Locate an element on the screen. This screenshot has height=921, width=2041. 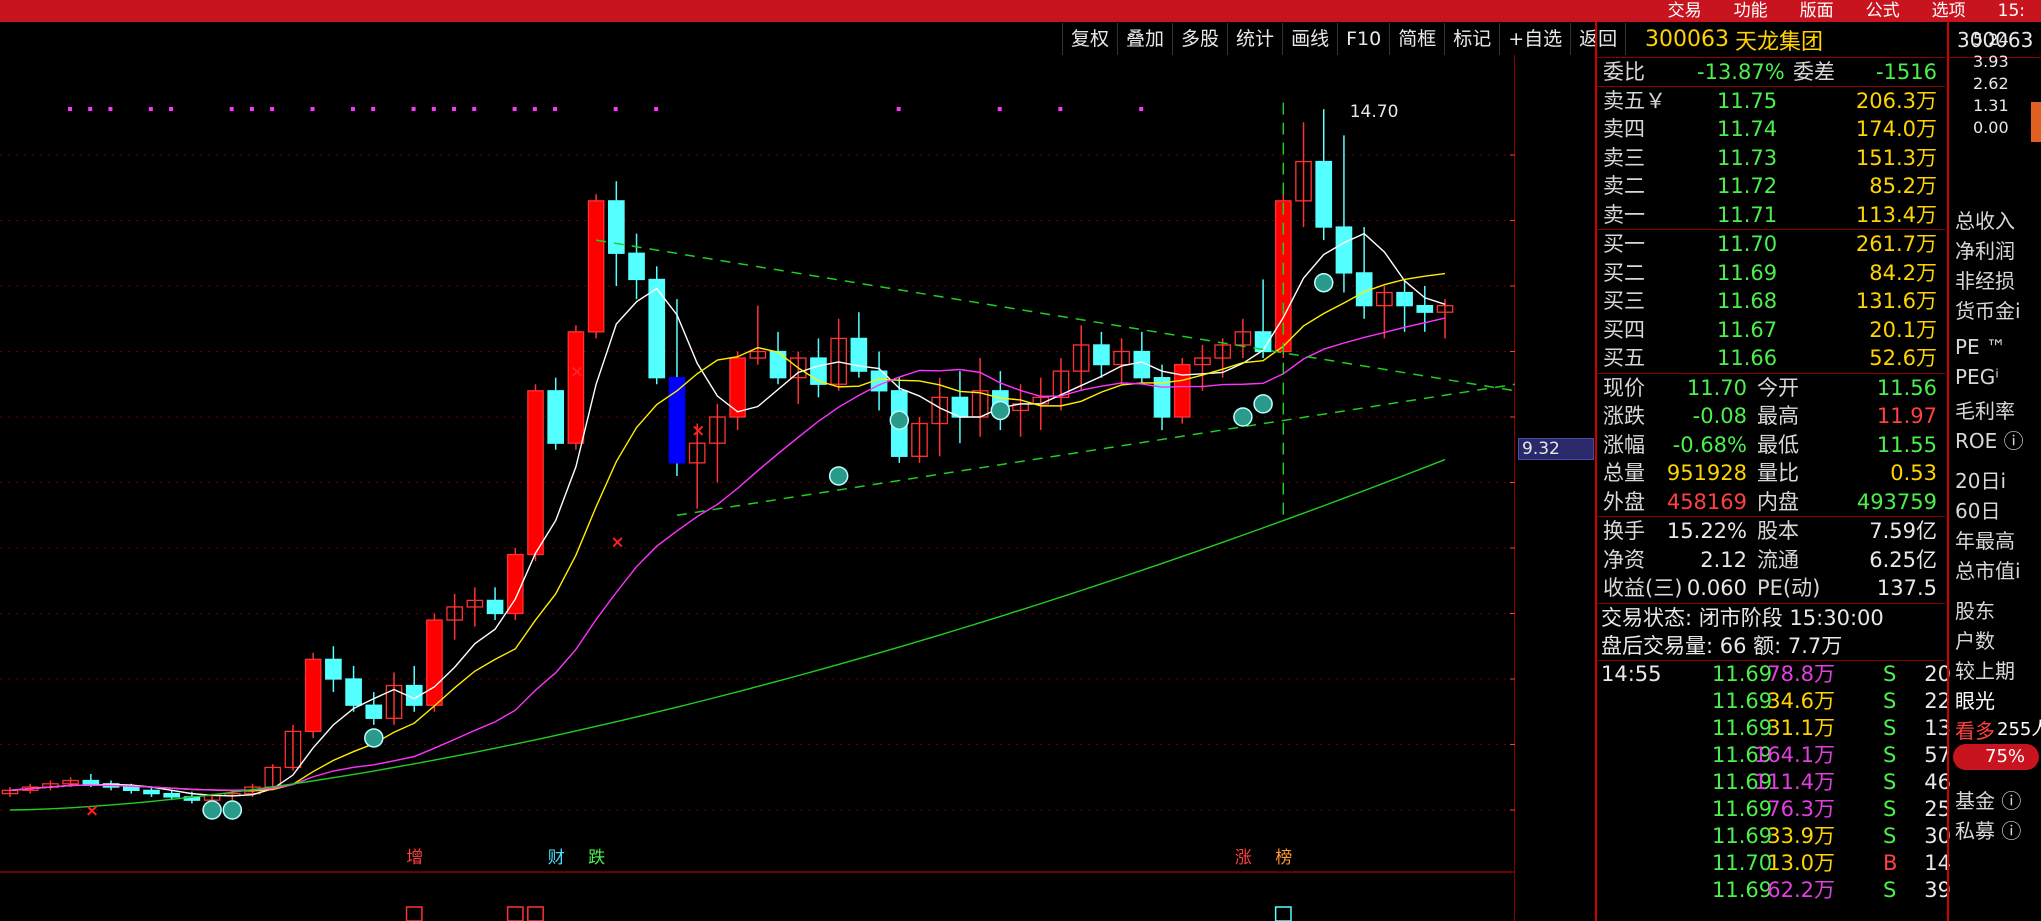
stat-label: 外盘 is located at coordinates (1624, 501).